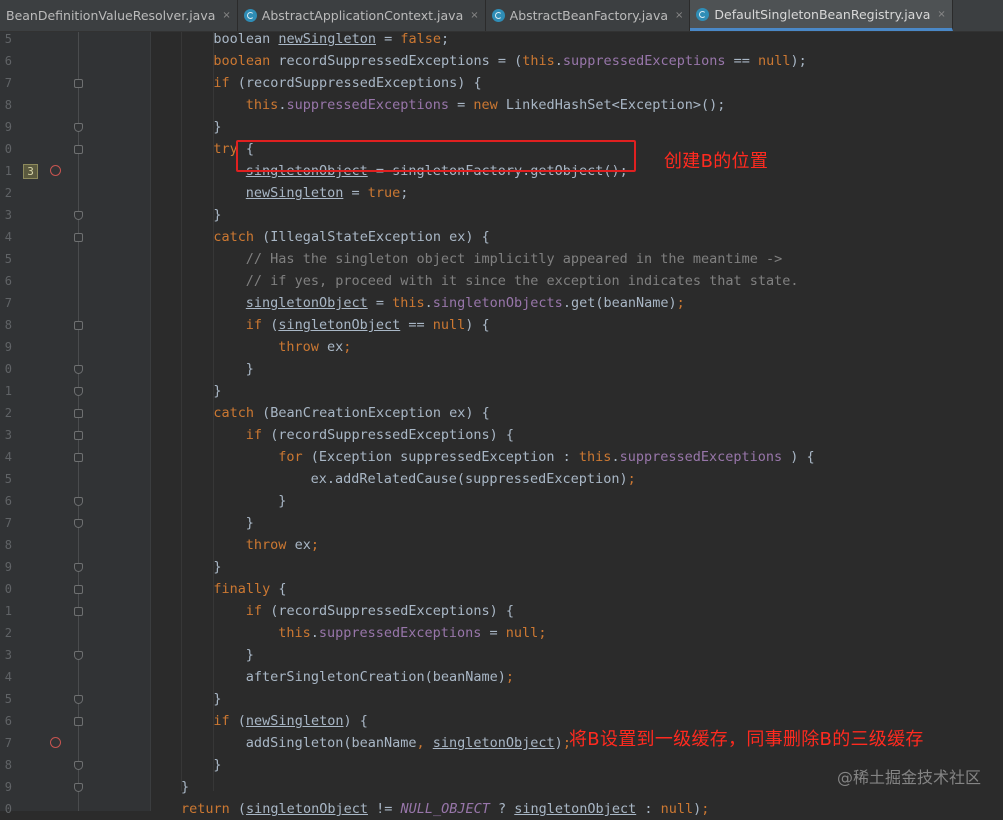  Describe the element at coordinates (314, 633) in the screenshot. I see `code-token: .` at that location.